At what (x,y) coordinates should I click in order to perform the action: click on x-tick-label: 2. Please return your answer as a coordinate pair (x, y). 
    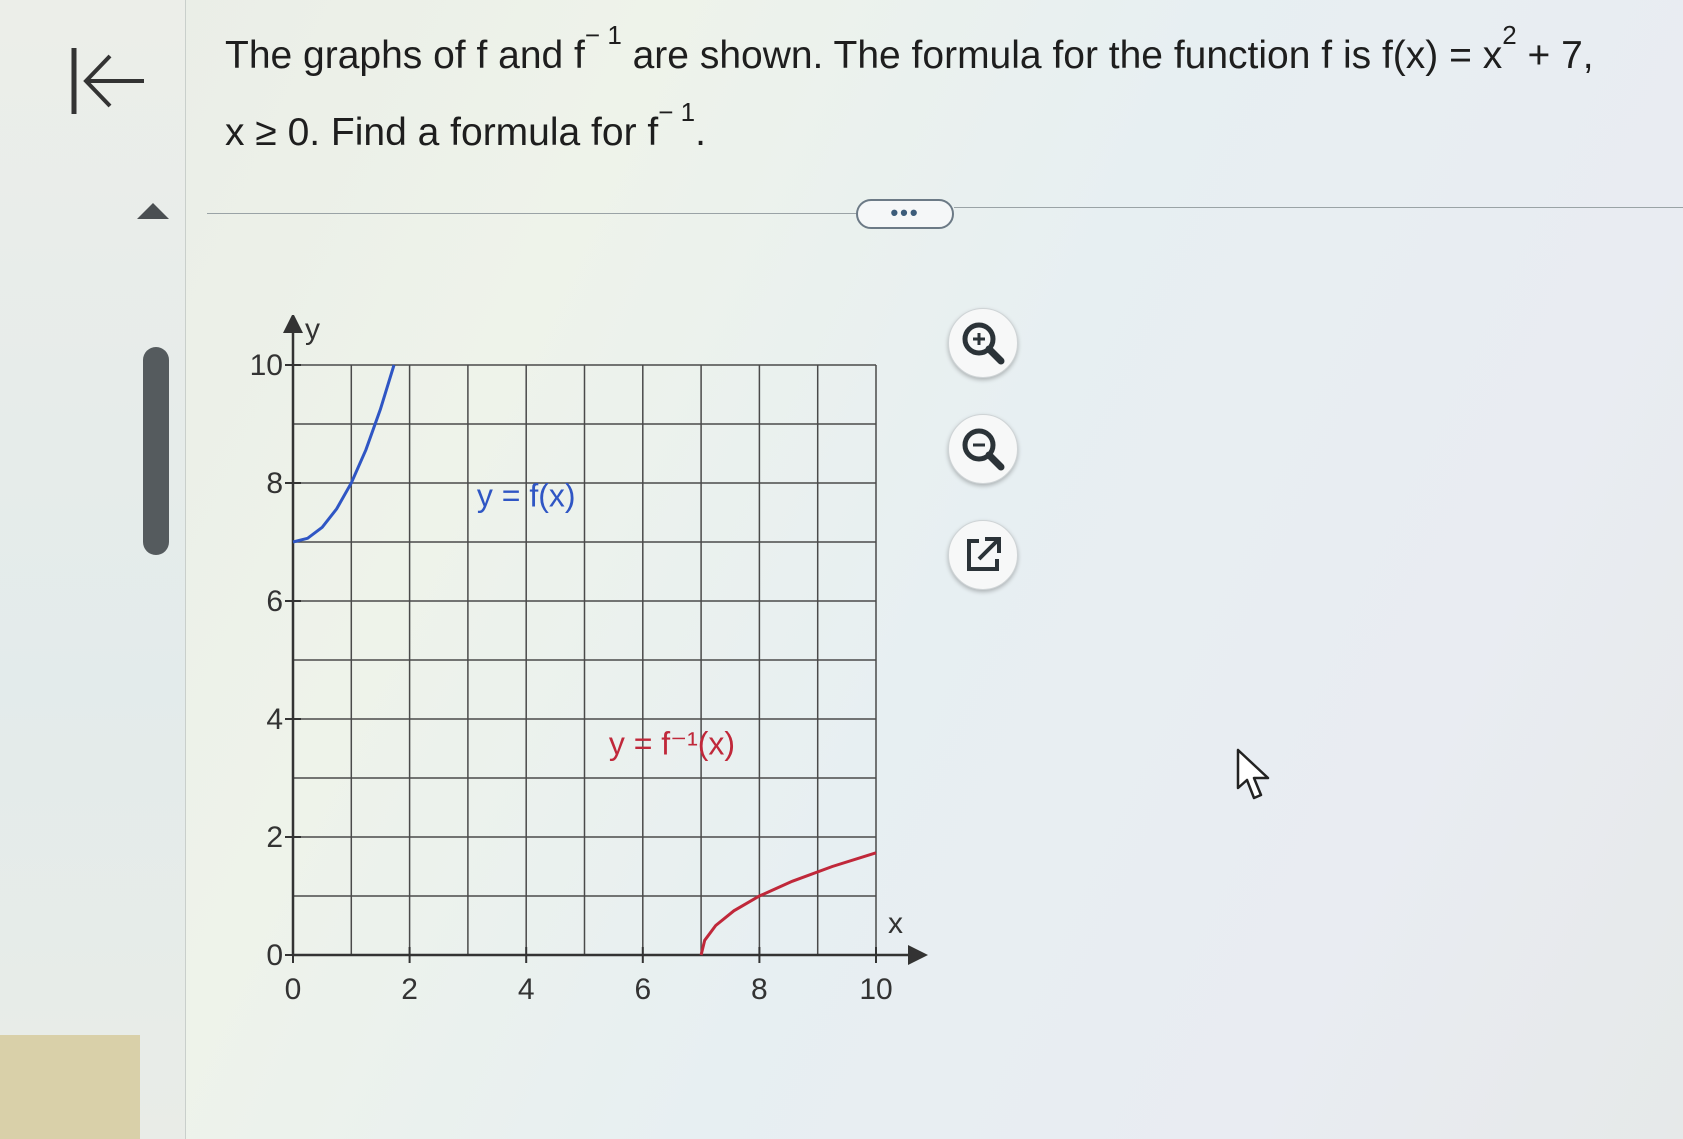
    Looking at the image, I should click on (409, 989).